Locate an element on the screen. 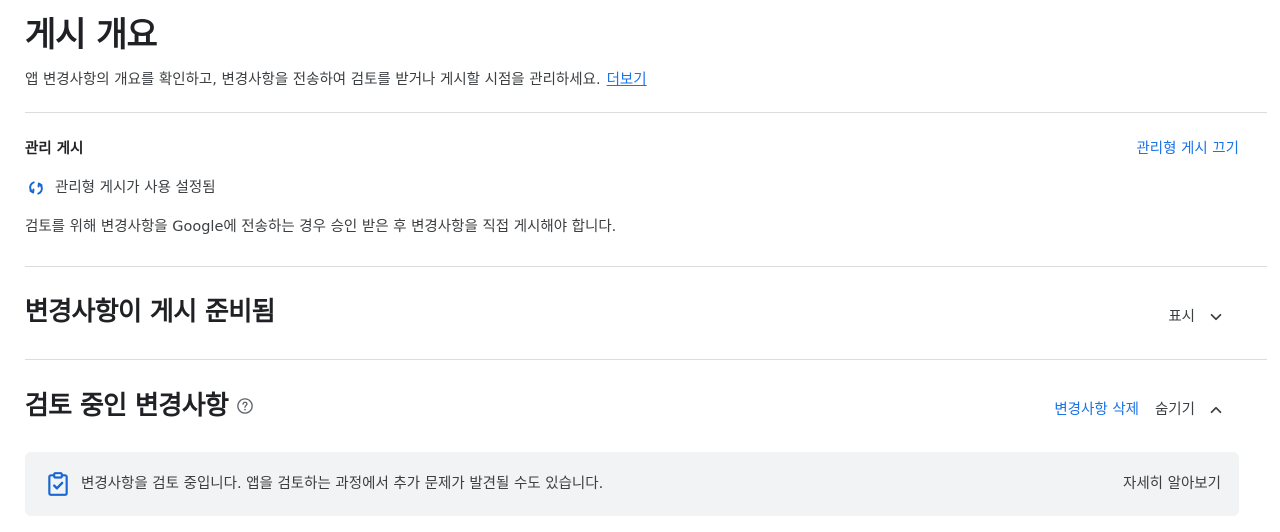 This screenshot has height=532, width=1280. sync-icon is located at coordinates (36, 188).